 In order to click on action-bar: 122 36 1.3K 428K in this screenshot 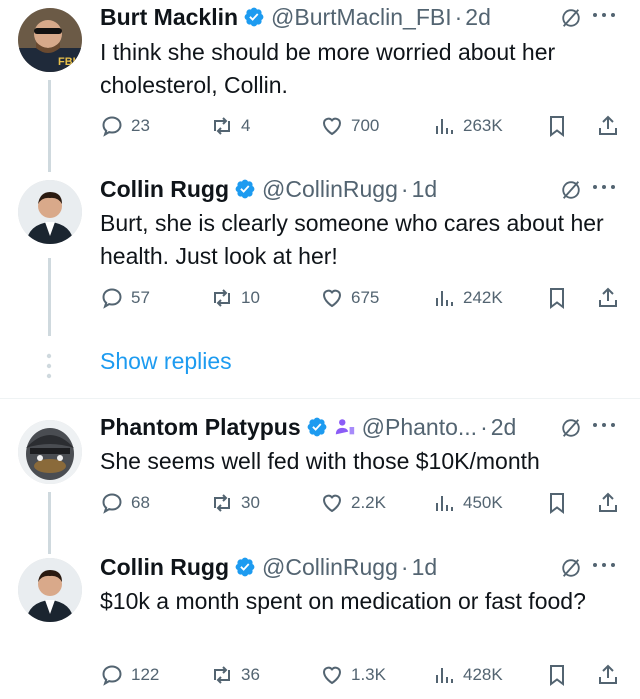, I will do `click(362, 675)`.